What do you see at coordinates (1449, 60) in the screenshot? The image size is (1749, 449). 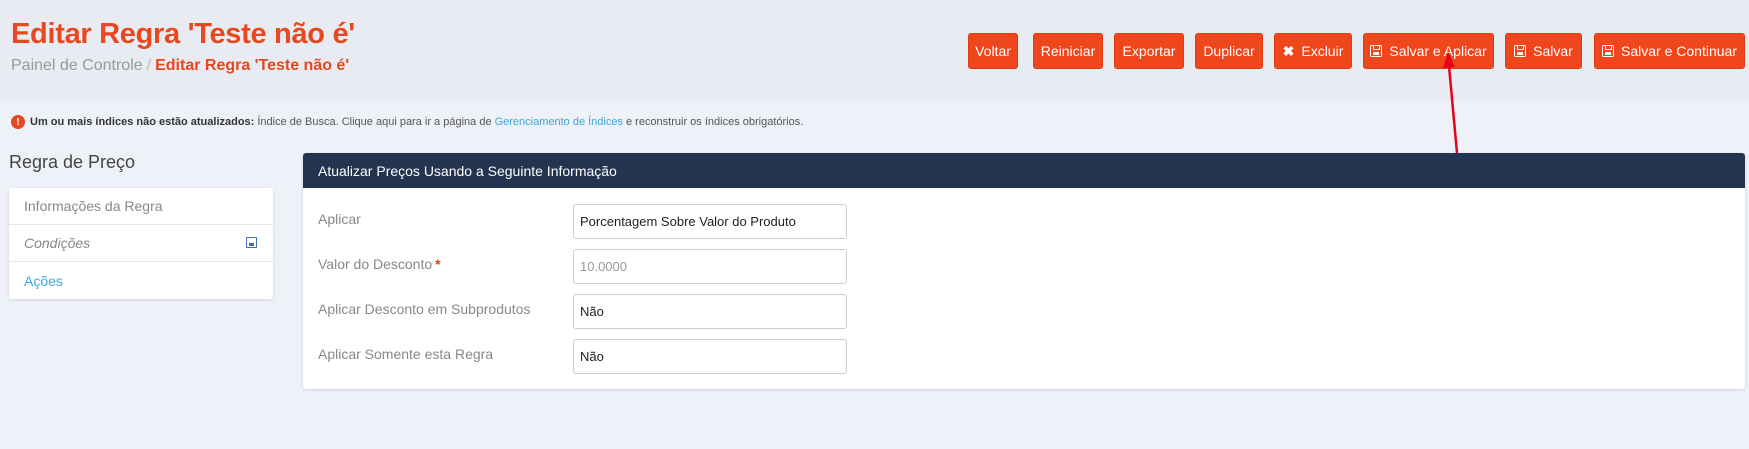 I see `annotation-arrow-head` at bounding box center [1449, 60].